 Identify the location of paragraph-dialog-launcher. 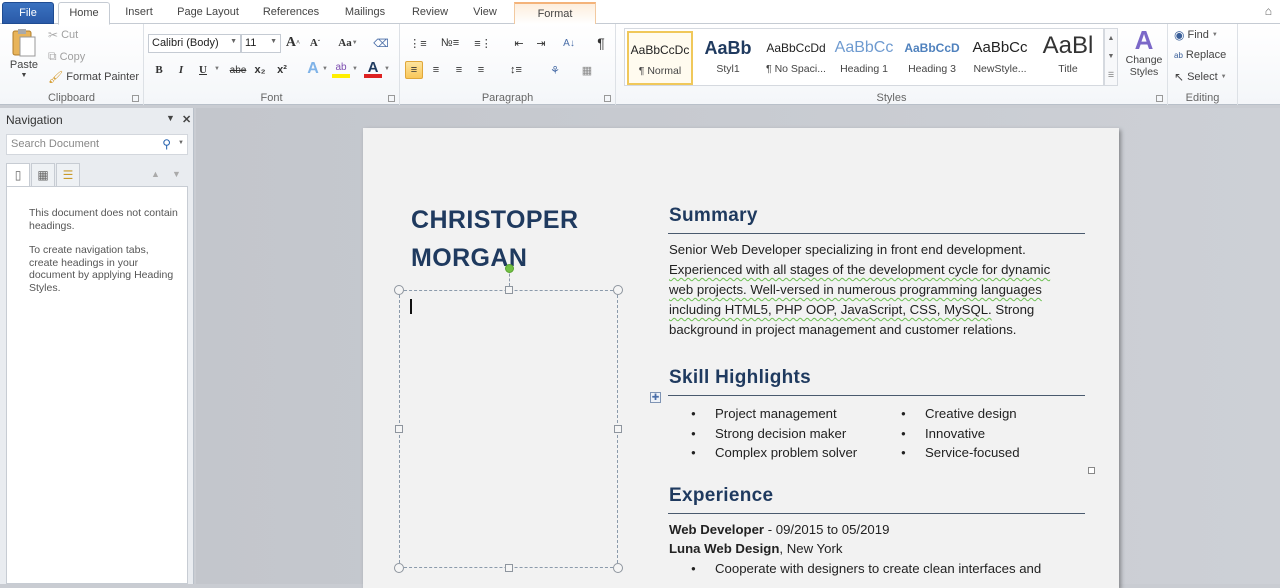
(607, 98).